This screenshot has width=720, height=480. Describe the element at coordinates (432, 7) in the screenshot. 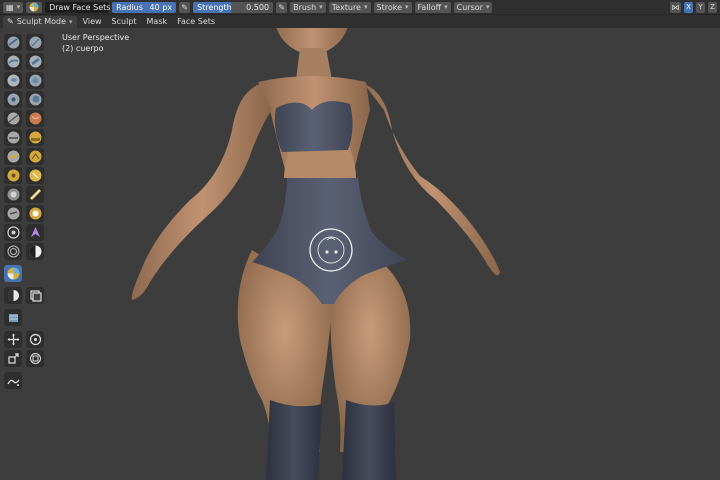

I see `falloff-menu: Falloff` at that location.